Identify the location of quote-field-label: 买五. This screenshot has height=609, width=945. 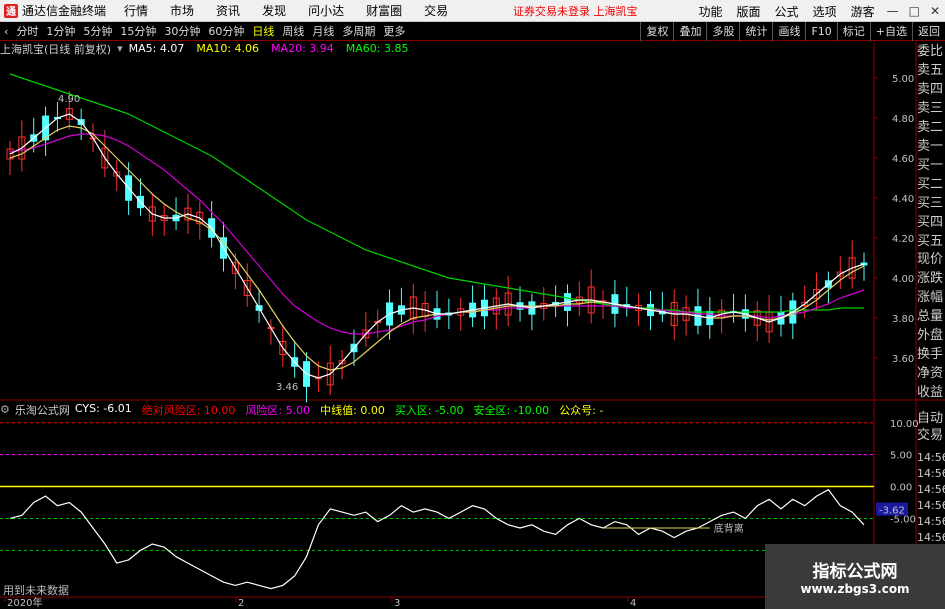
(931, 240).